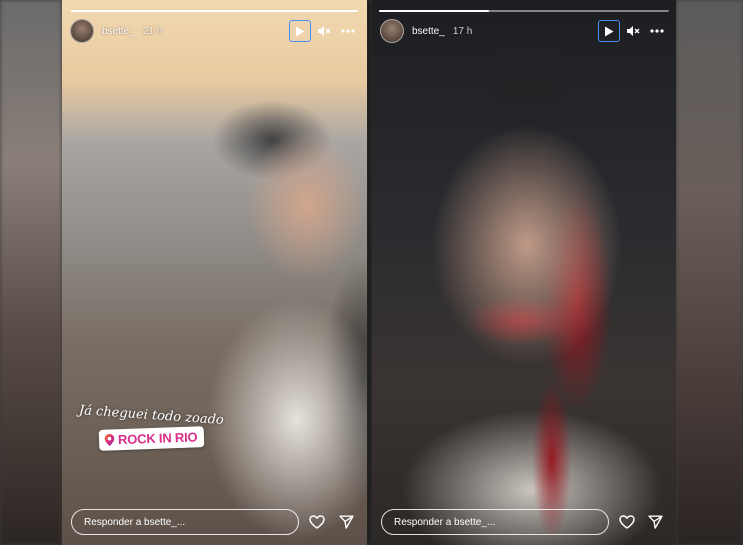  What do you see at coordinates (709, 272) in the screenshot?
I see `background-blur-right` at bounding box center [709, 272].